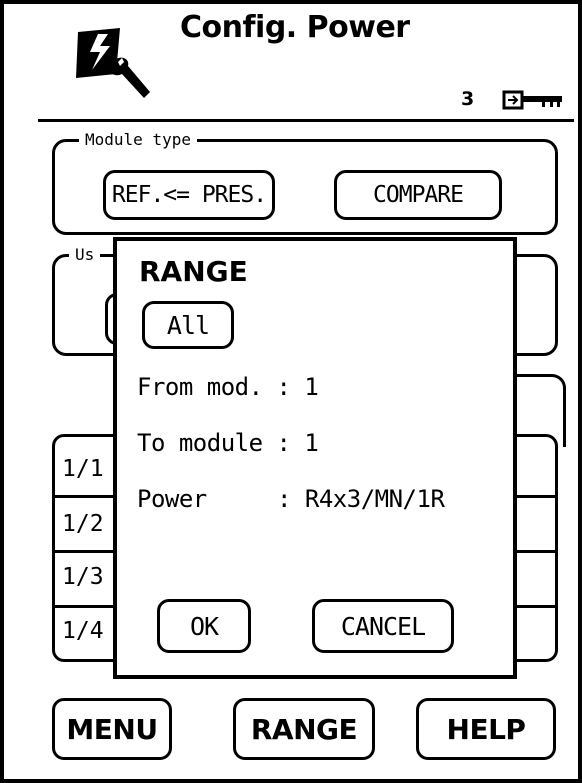 This screenshot has height=783, width=582. Describe the element at coordinates (304, 729) in the screenshot. I see `range-button: RANGE` at that location.